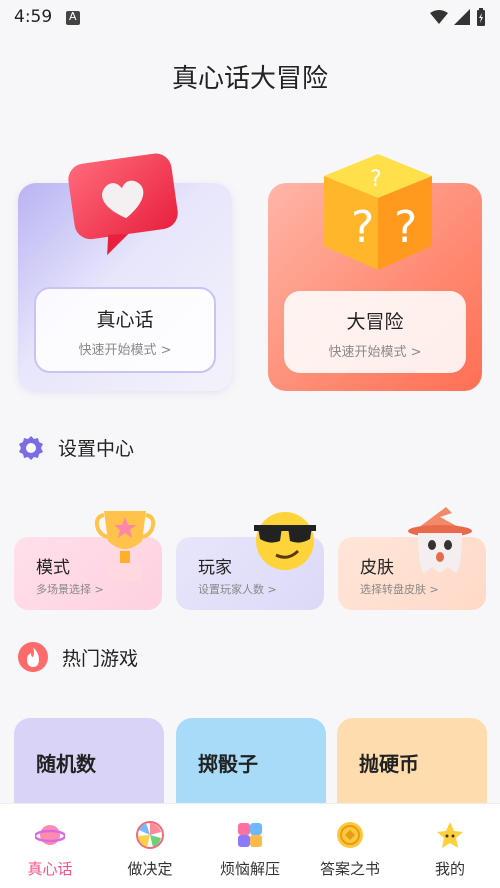  Describe the element at coordinates (228, 764) in the screenshot. I see `dice-title: 掷骰子` at that location.